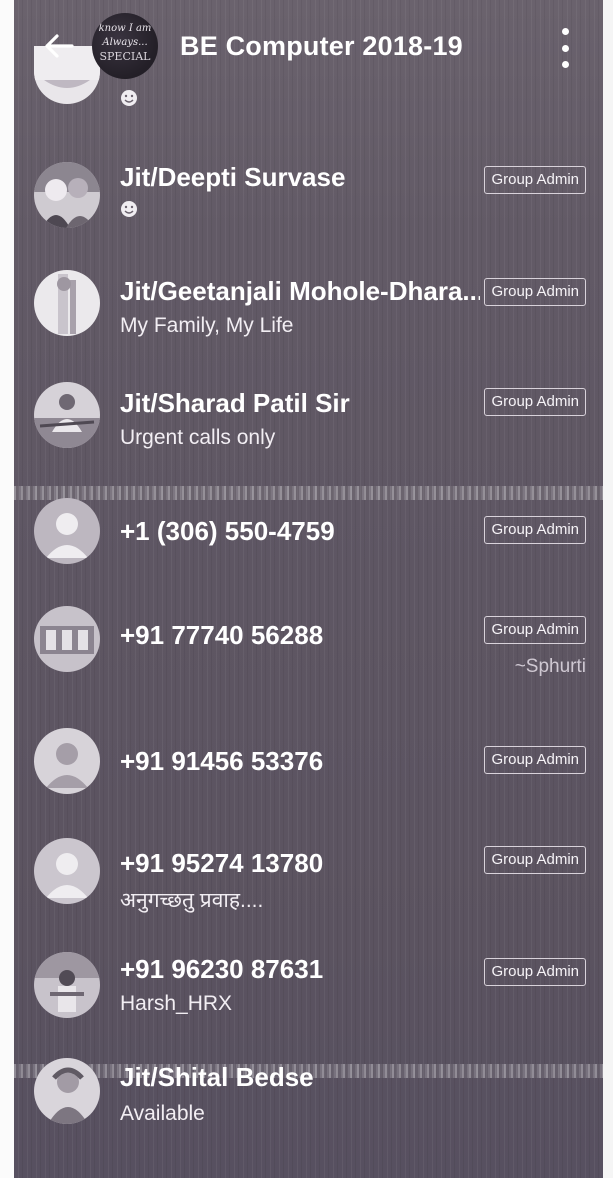 Image resolution: width=613 pixels, height=1178 pixels. What do you see at coordinates (227, 531) in the screenshot?
I see `participant-name: +1 (306) 550-4759` at bounding box center [227, 531].